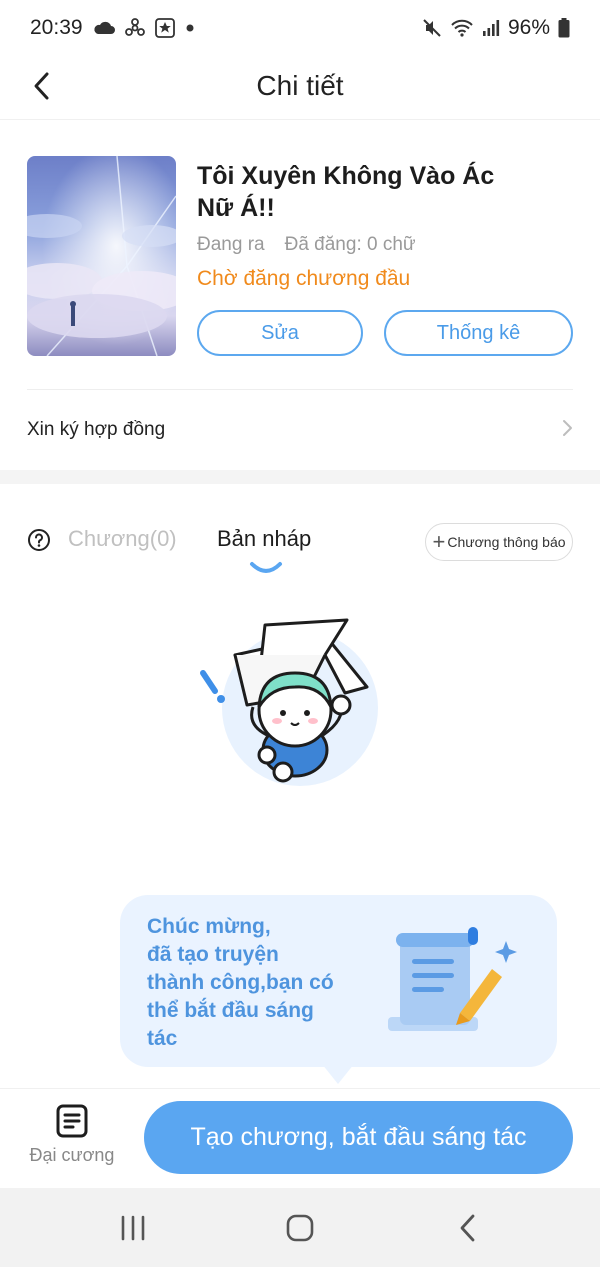  What do you see at coordinates (491, 28) in the screenshot?
I see `signal-icon` at bounding box center [491, 28].